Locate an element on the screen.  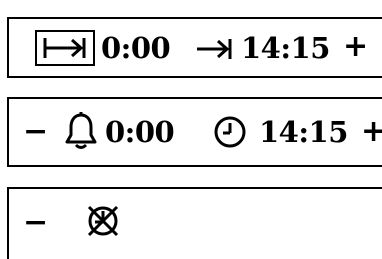
bell-icon is located at coordinates (81, 130).